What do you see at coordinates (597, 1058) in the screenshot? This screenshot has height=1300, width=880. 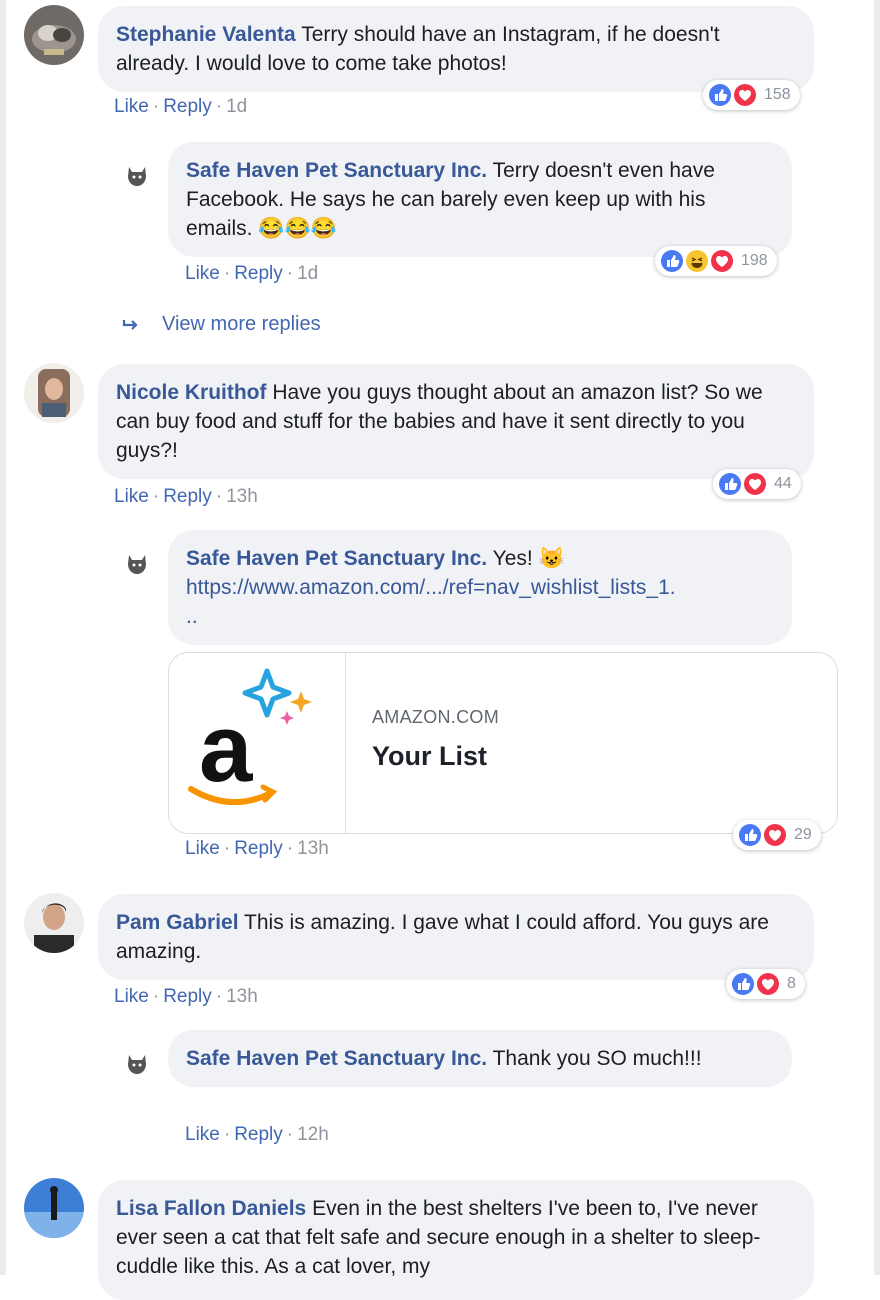 I see `reply-text: Thank you SO much!!!` at bounding box center [597, 1058].